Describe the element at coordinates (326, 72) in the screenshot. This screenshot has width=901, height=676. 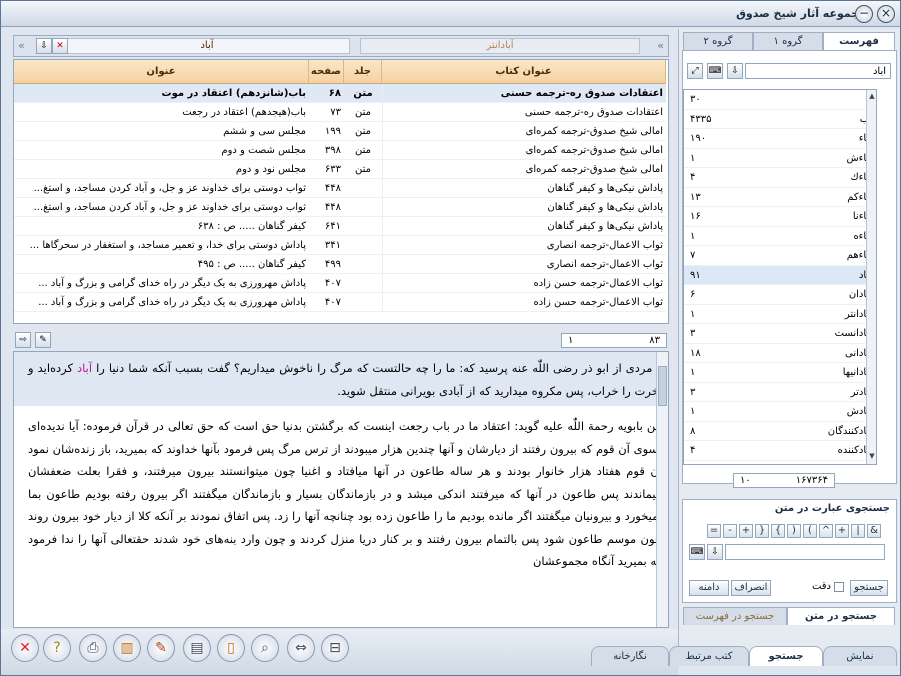
I see `header-page: صفحه` at that location.